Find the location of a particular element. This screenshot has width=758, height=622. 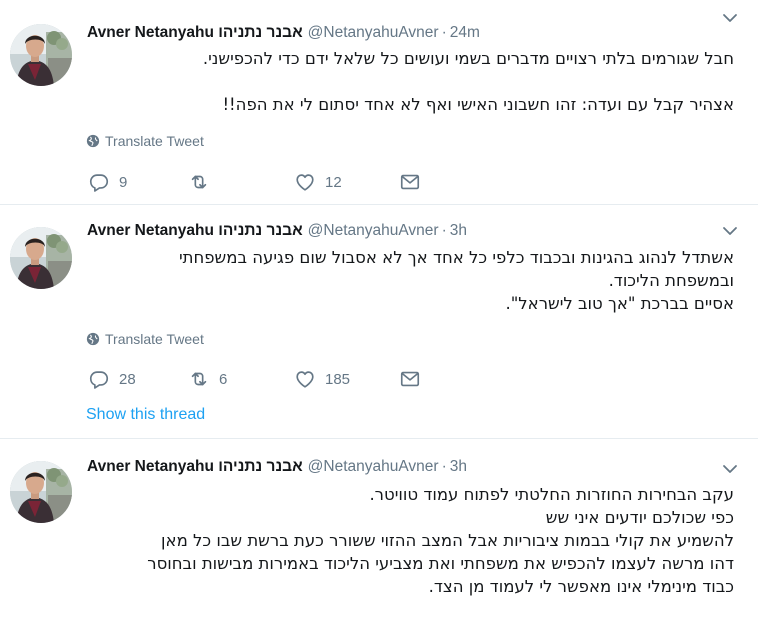

tweet-actions: 28 6 185 is located at coordinates (258, 379).